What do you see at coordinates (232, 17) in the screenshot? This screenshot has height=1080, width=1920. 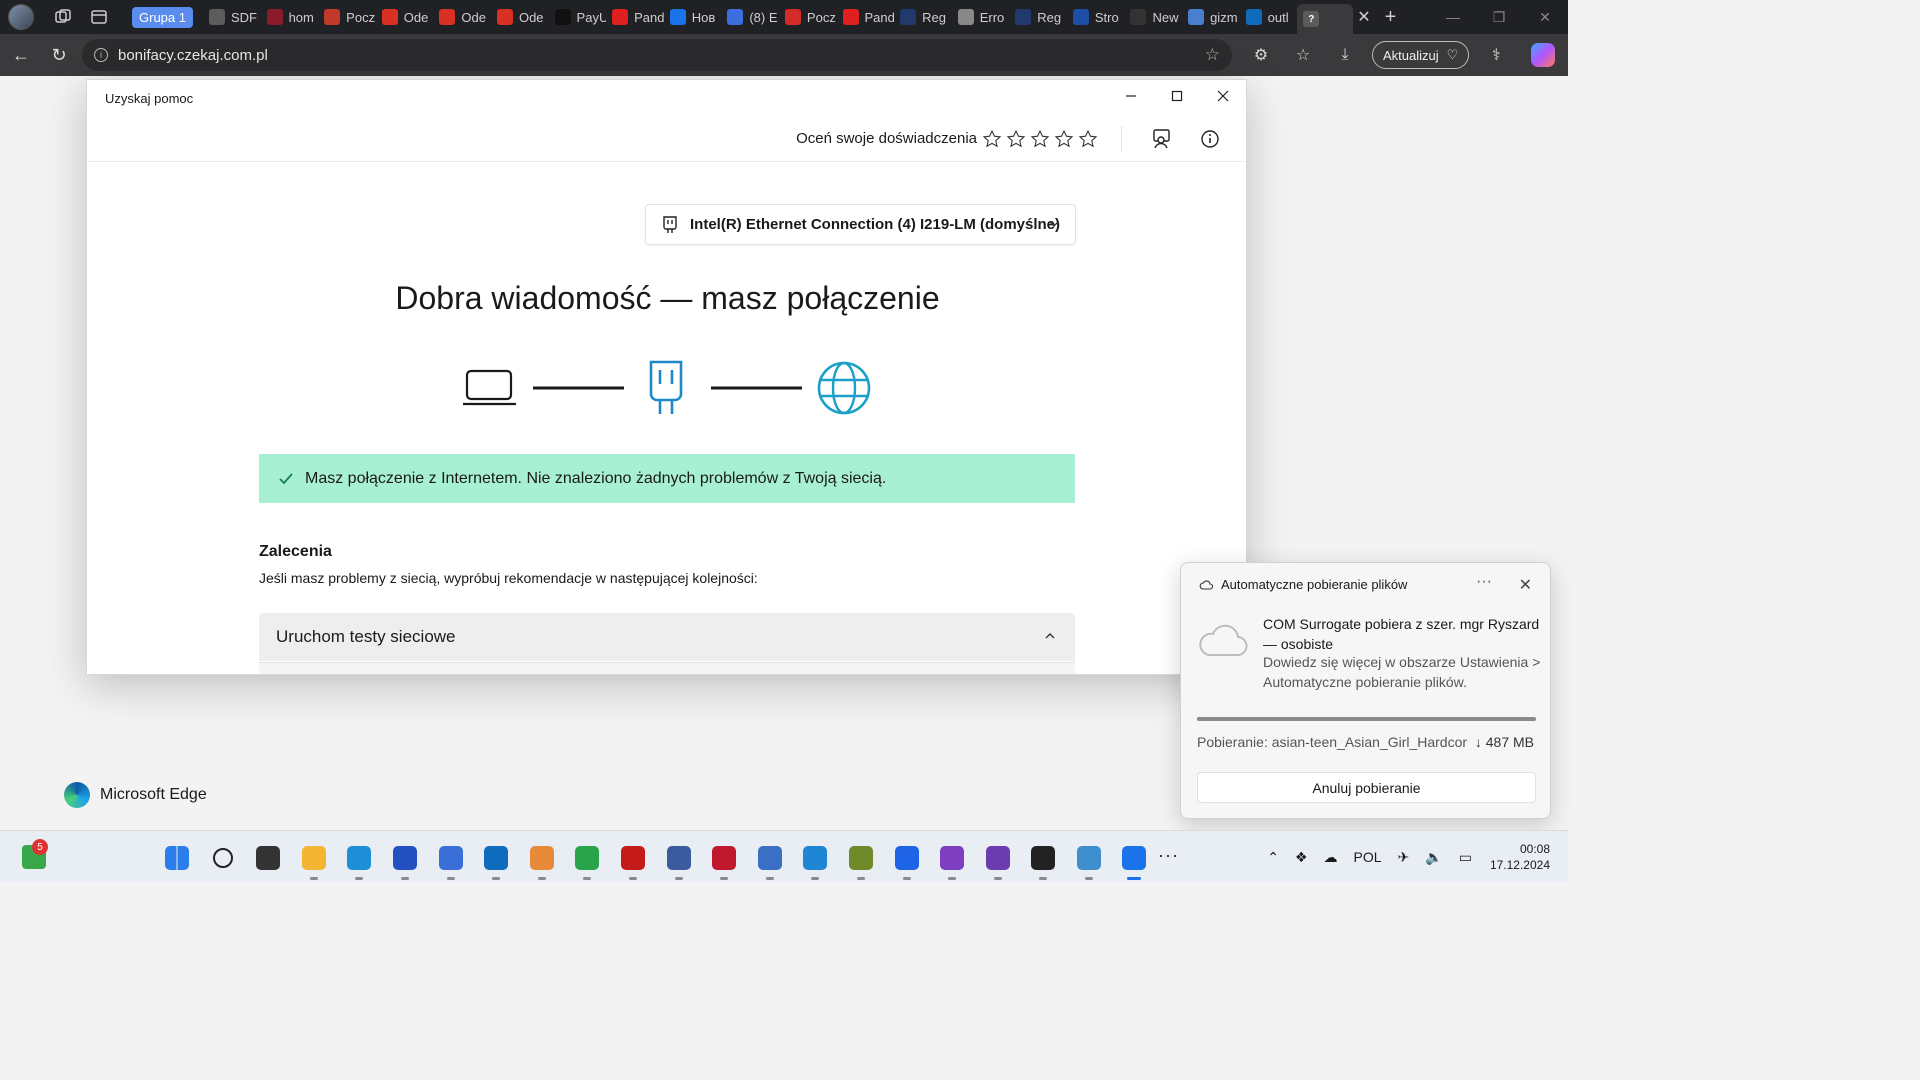 I see `browser-tab: SDF` at bounding box center [232, 17].